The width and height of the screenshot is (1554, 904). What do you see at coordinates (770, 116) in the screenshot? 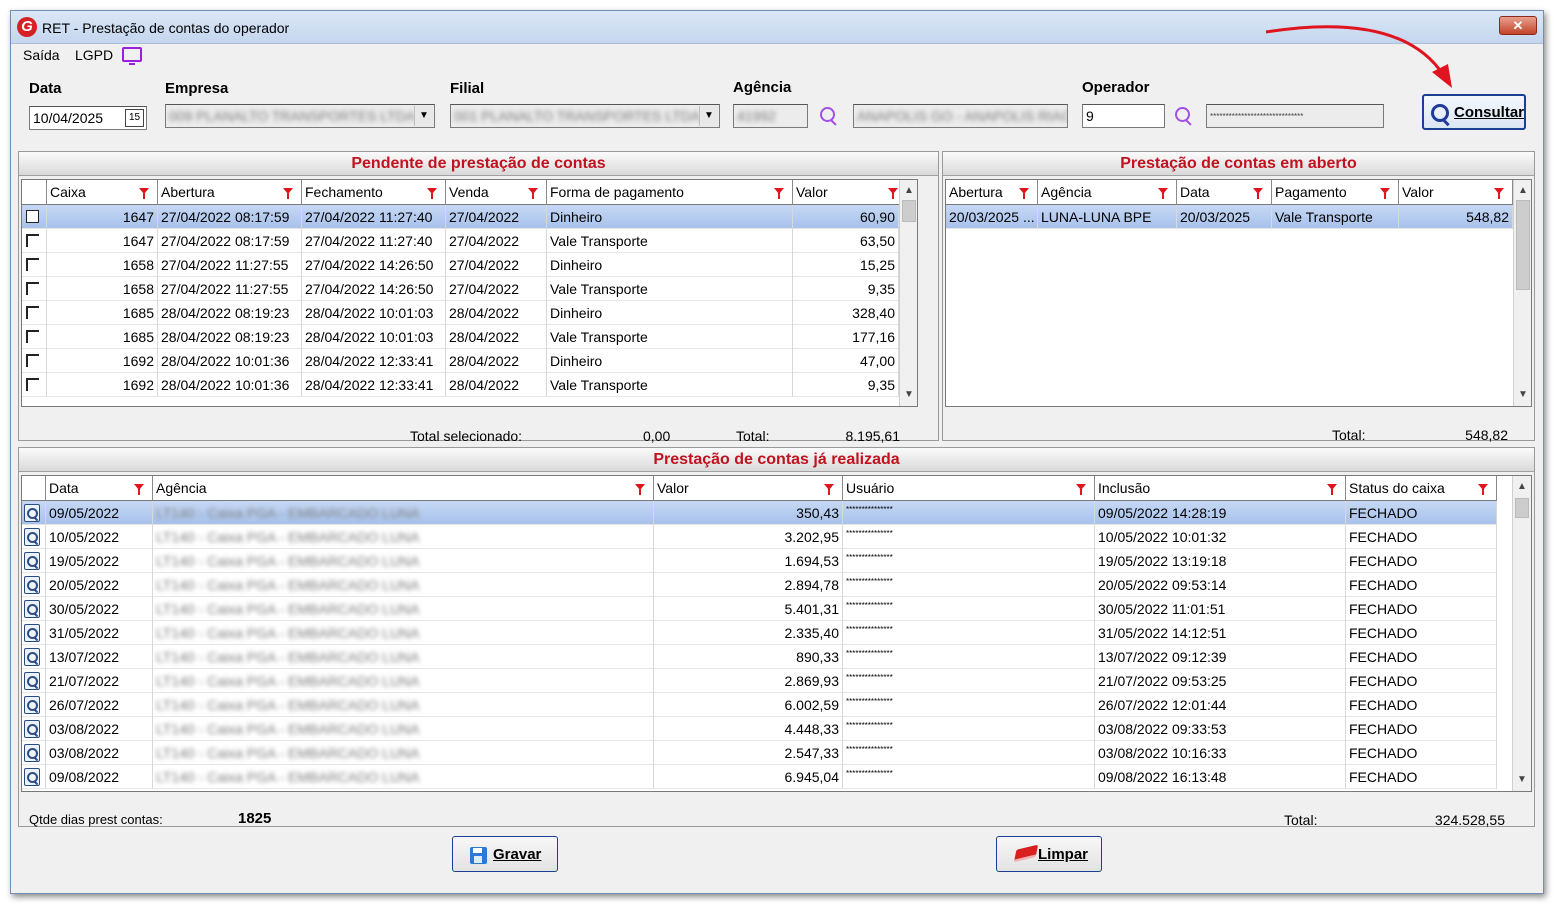
I see `agencia-code-field: 41992` at bounding box center [770, 116].